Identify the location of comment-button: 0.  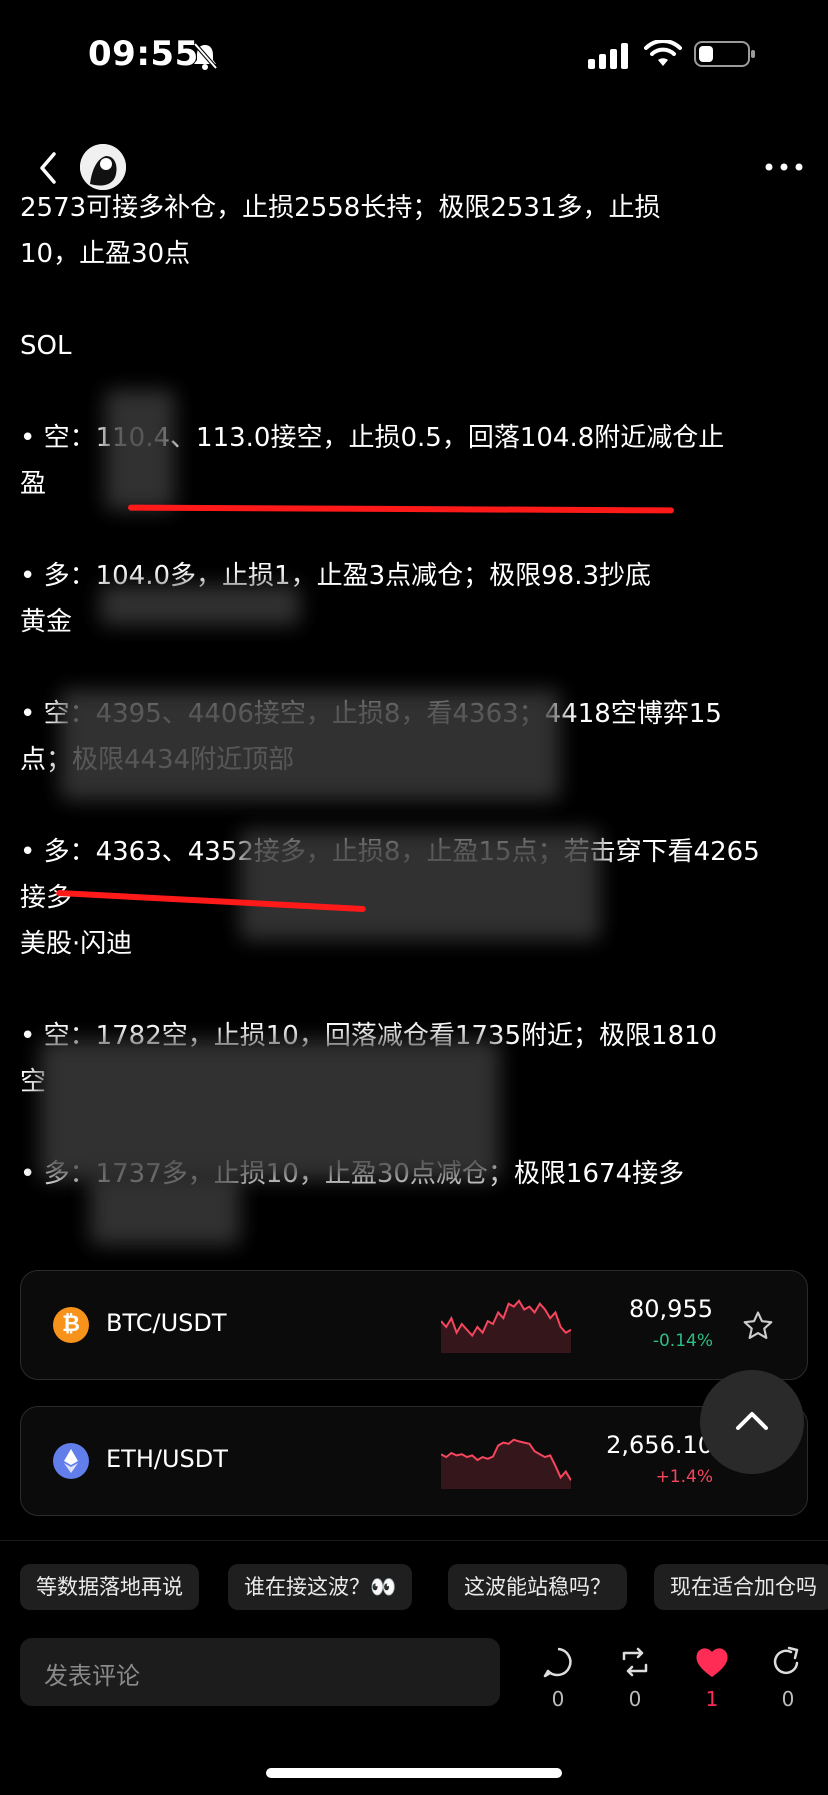
(558, 1678).